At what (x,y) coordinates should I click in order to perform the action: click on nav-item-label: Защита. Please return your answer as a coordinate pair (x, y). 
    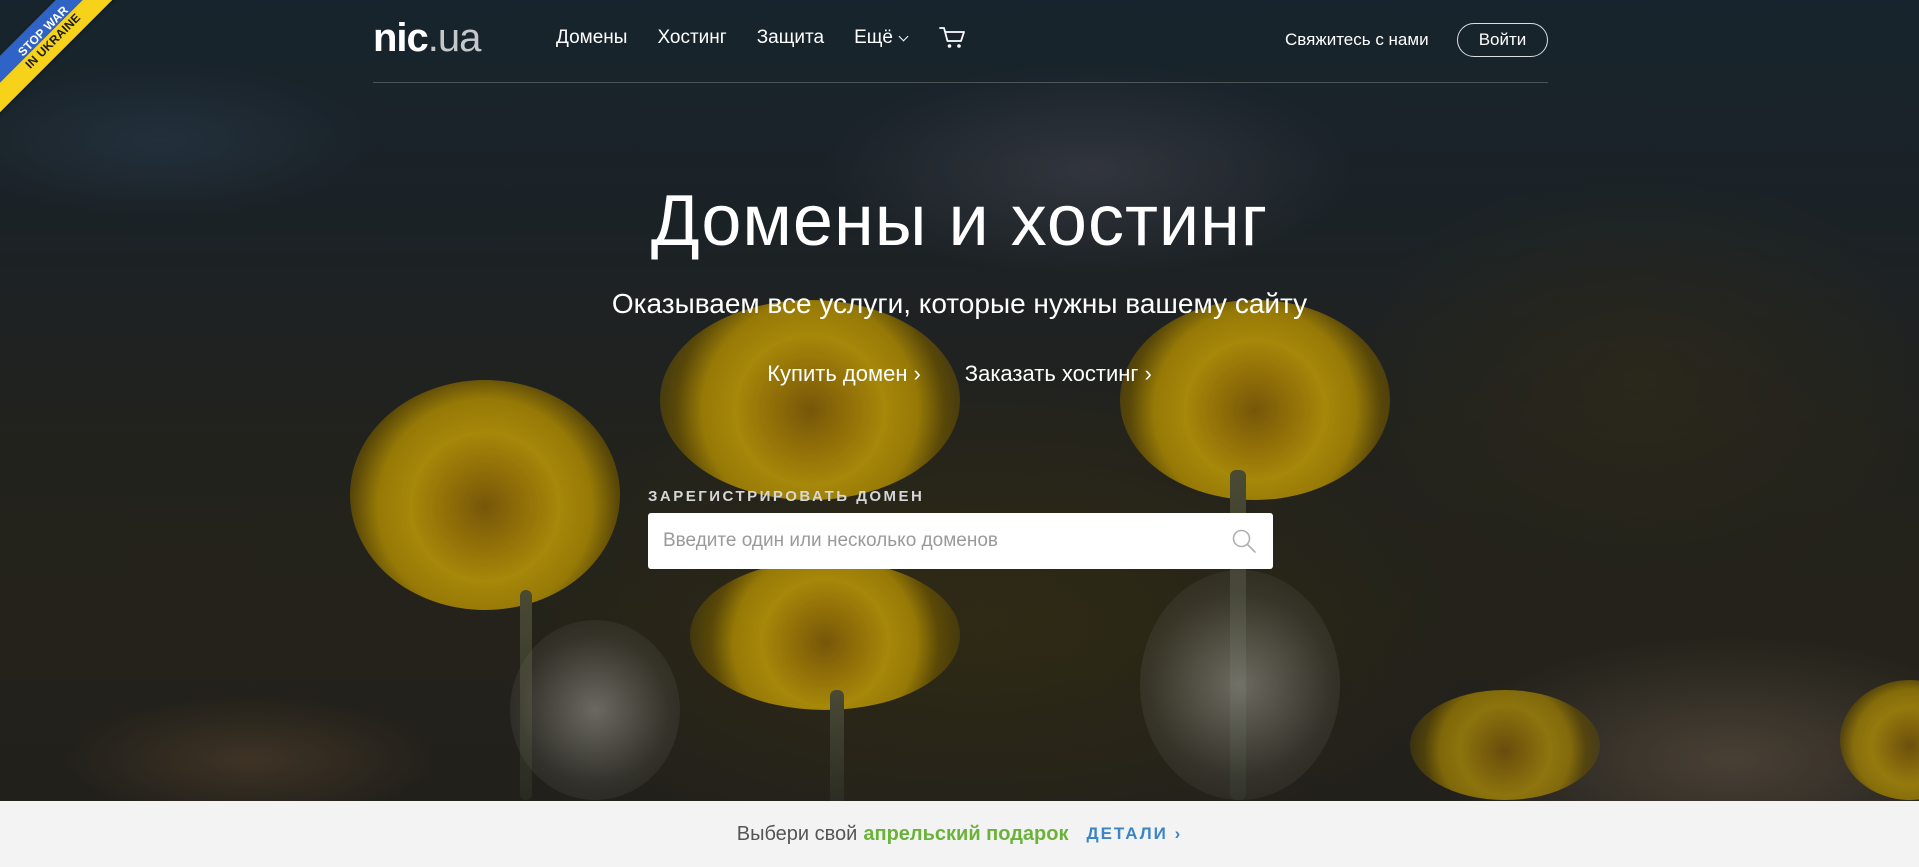
    Looking at the image, I should click on (790, 37).